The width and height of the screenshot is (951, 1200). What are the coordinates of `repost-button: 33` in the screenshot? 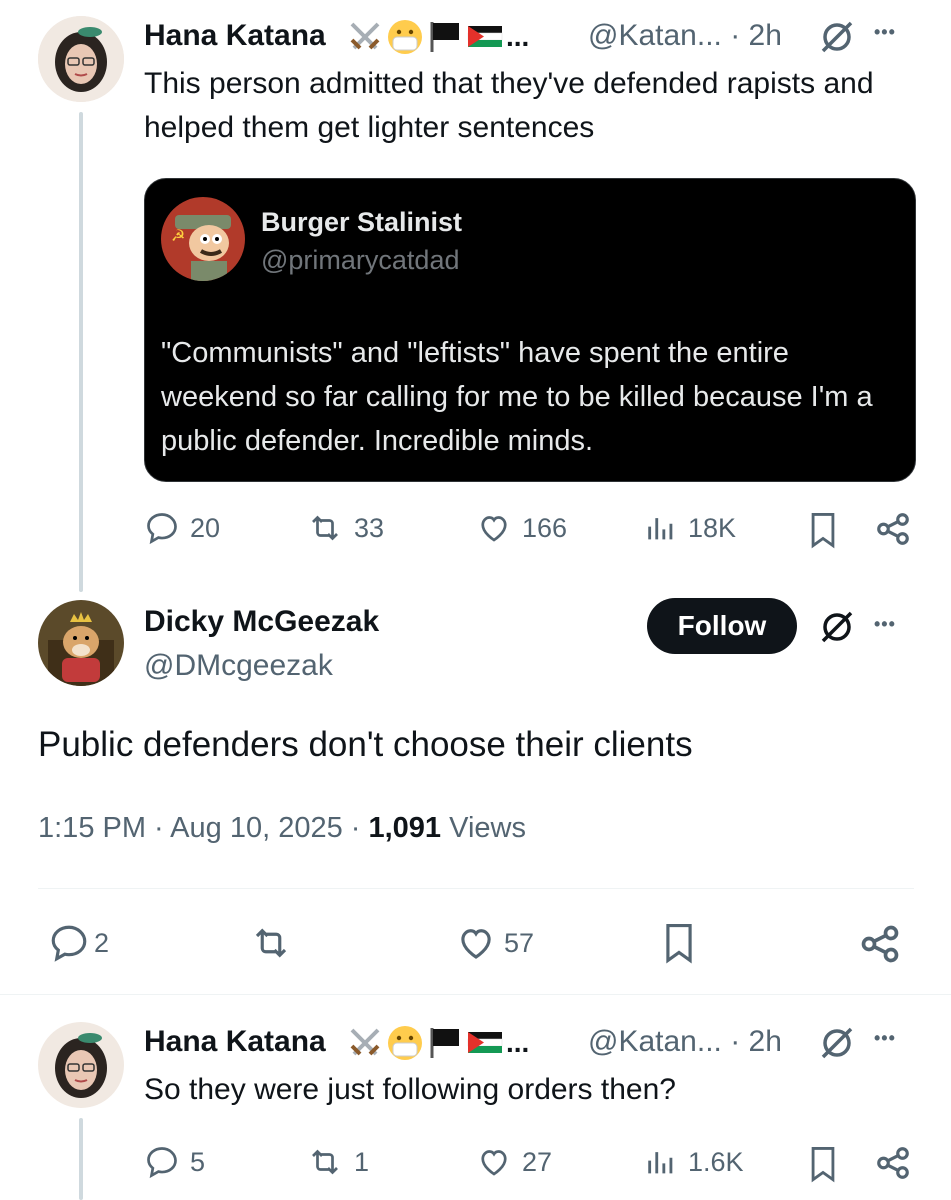 It's located at (345, 528).